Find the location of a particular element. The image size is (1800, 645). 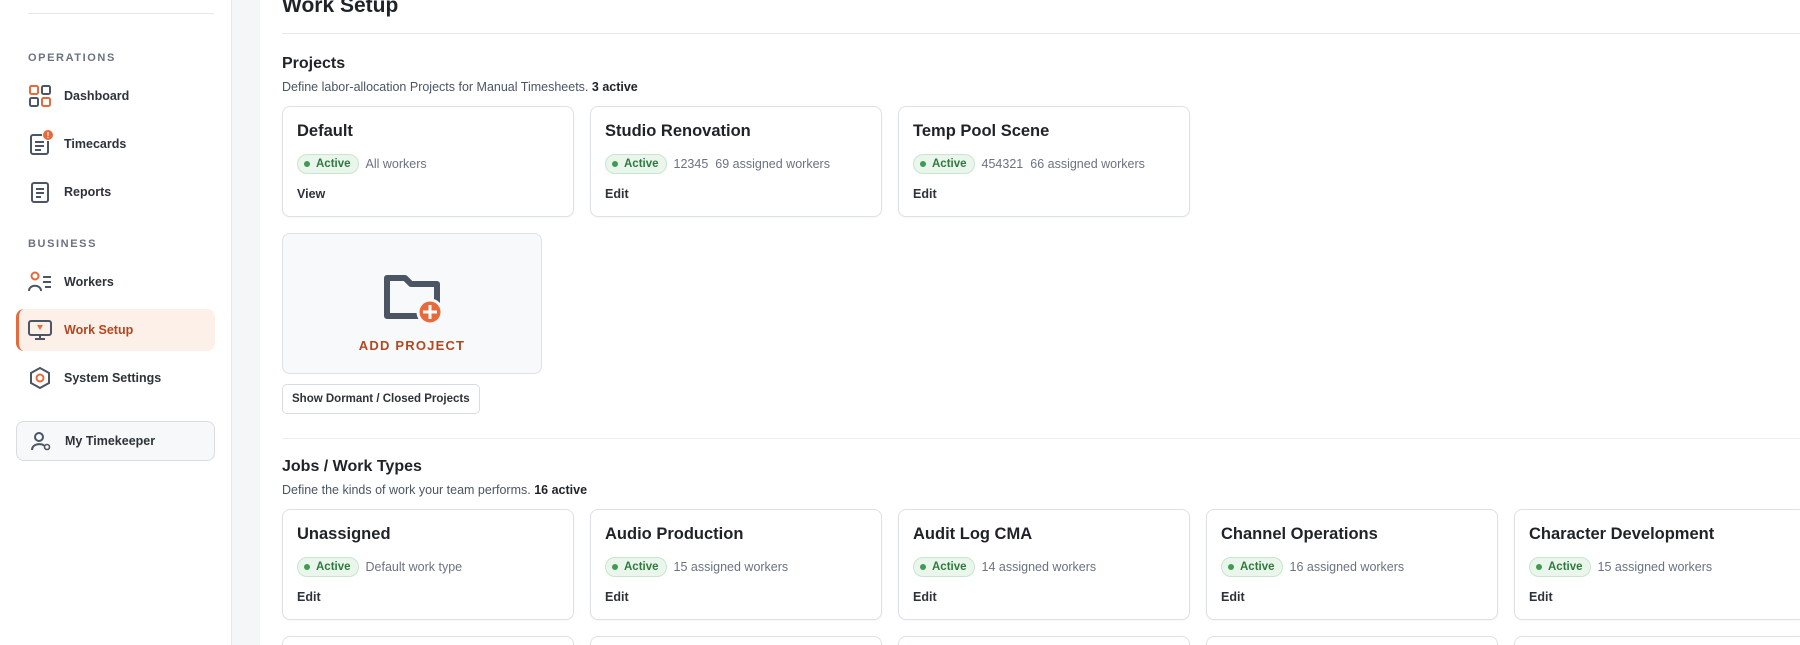

report-icon is located at coordinates (40, 192).